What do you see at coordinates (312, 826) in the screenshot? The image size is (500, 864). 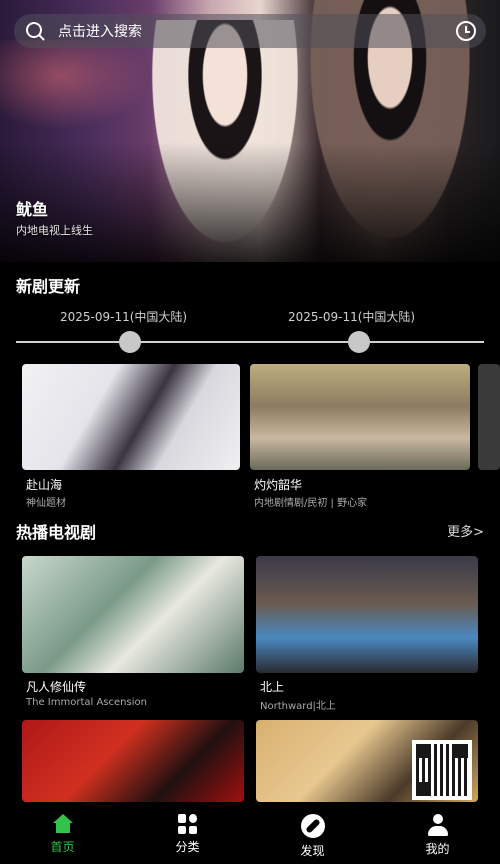 I see `compass-icon` at bounding box center [312, 826].